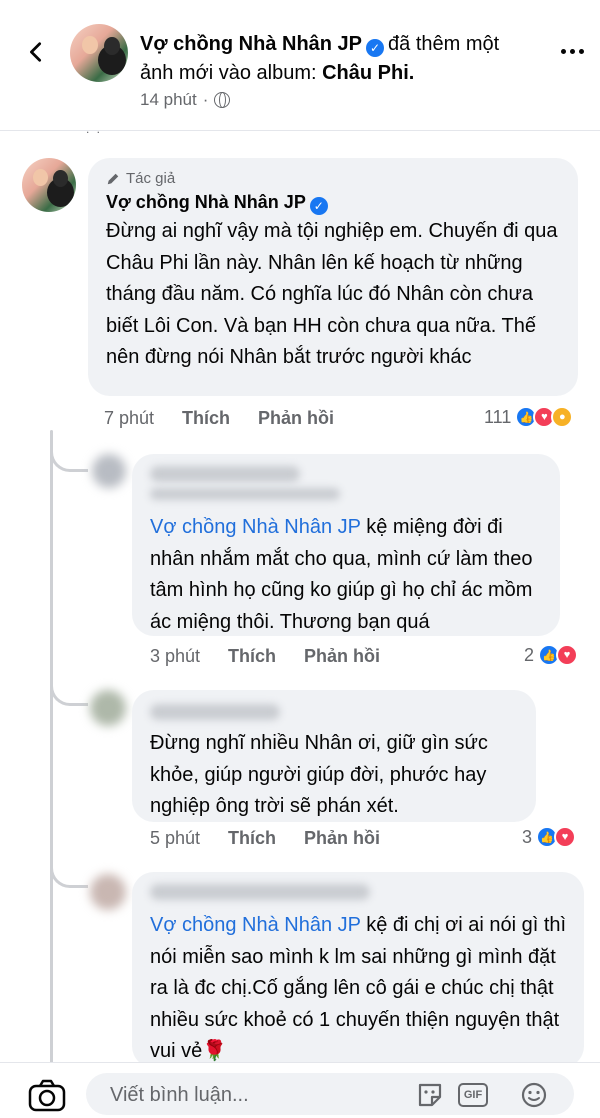 The height and width of the screenshot is (1118, 600). I want to click on reply-time: 3 phút, so click(175, 656).